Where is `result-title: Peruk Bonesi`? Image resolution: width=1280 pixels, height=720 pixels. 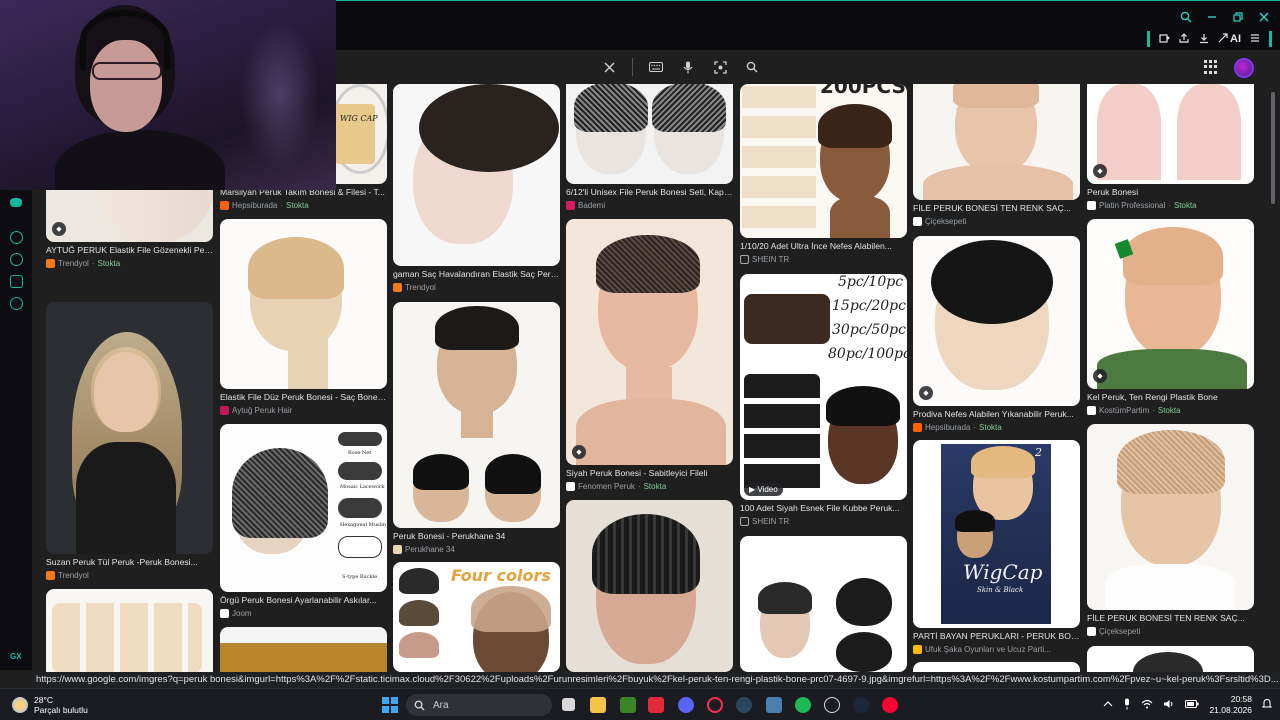 result-title: Peruk Bonesi is located at coordinates (1170, 192).